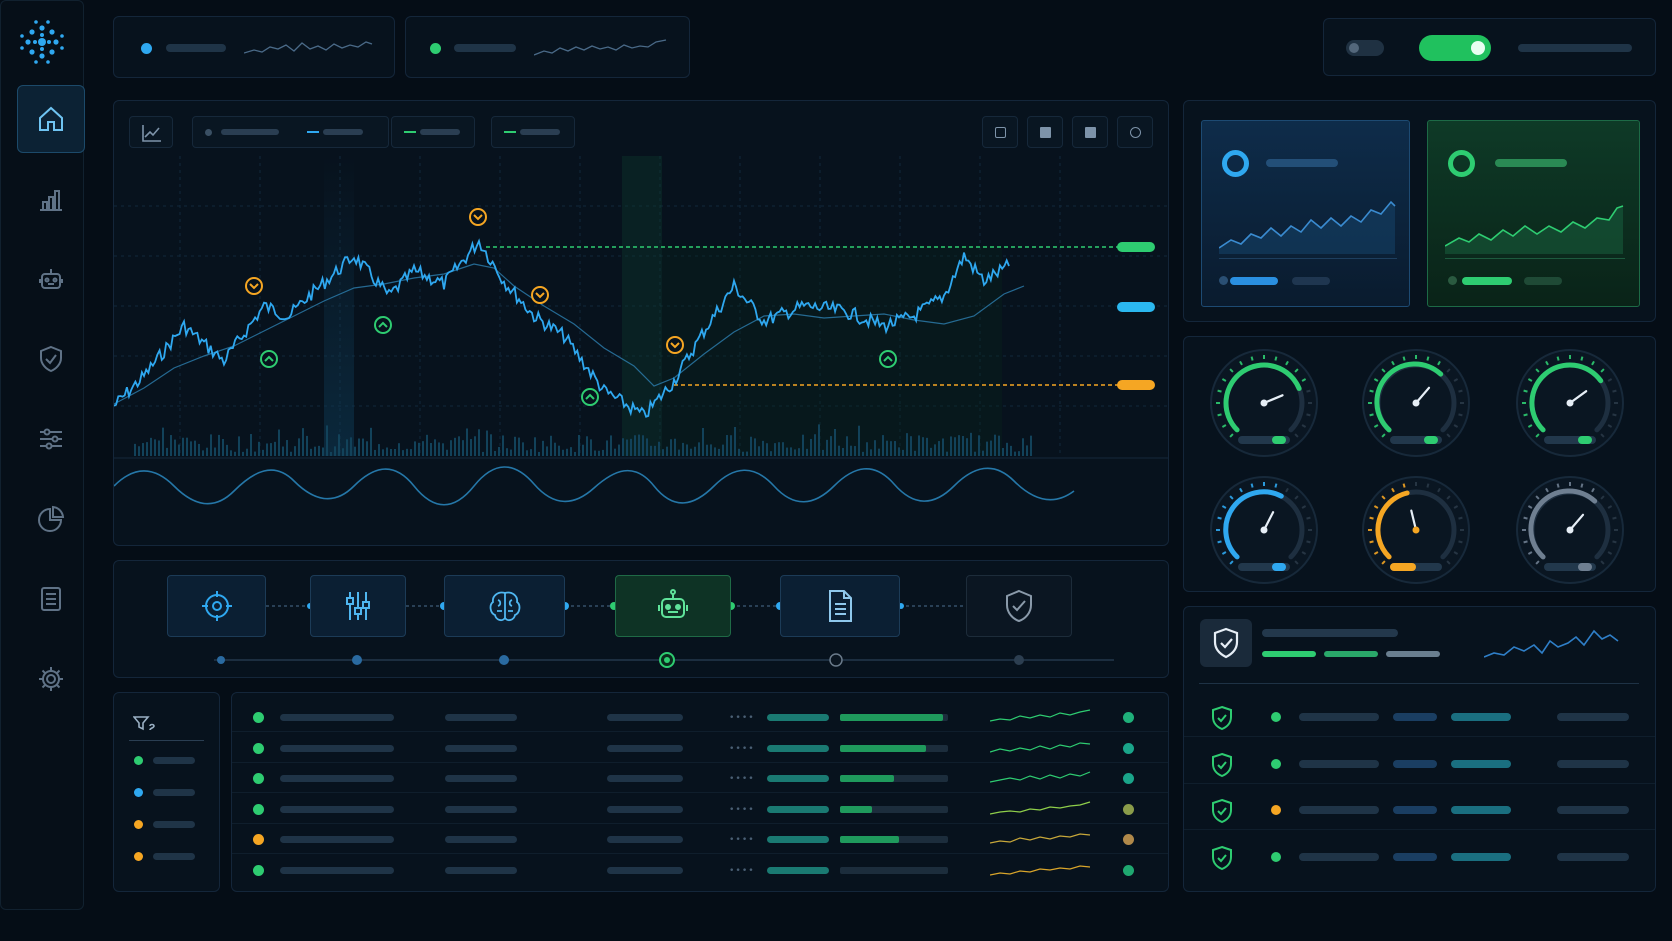  What do you see at coordinates (151, 132) in the screenshot?
I see `chart-type-button` at bounding box center [151, 132].